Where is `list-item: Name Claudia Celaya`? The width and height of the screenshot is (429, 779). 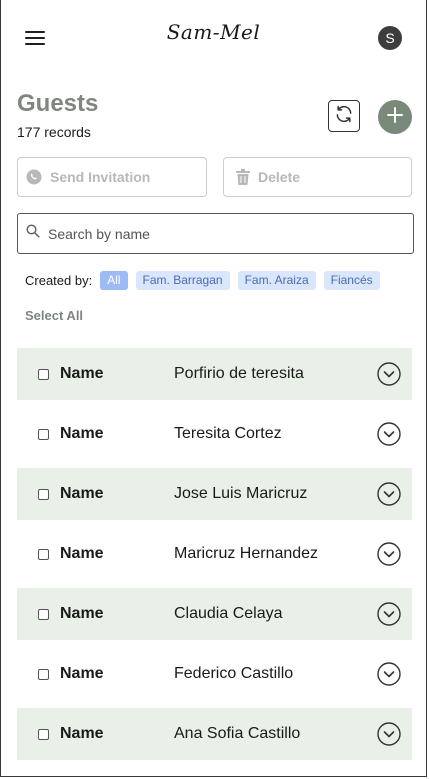
list-item: Name Claudia Celaya is located at coordinates (214, 614).